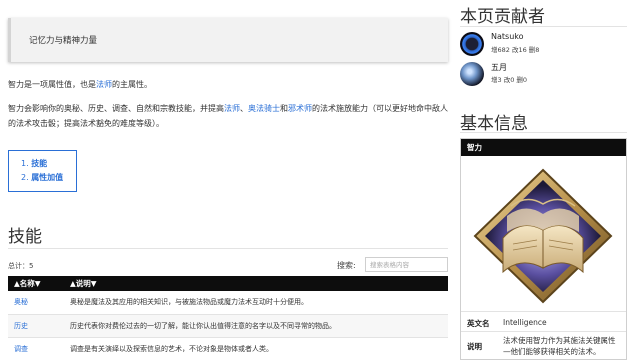 The height and width of the screenshot is (360, 640). What do you see at coordinates (256, 303) in the screenshot?
I see `skill-description: 奥秘是魔法及其应用的相关知识，与被施法物品或魔力法术互动时十分便用。` at bounding box center [256, 303].